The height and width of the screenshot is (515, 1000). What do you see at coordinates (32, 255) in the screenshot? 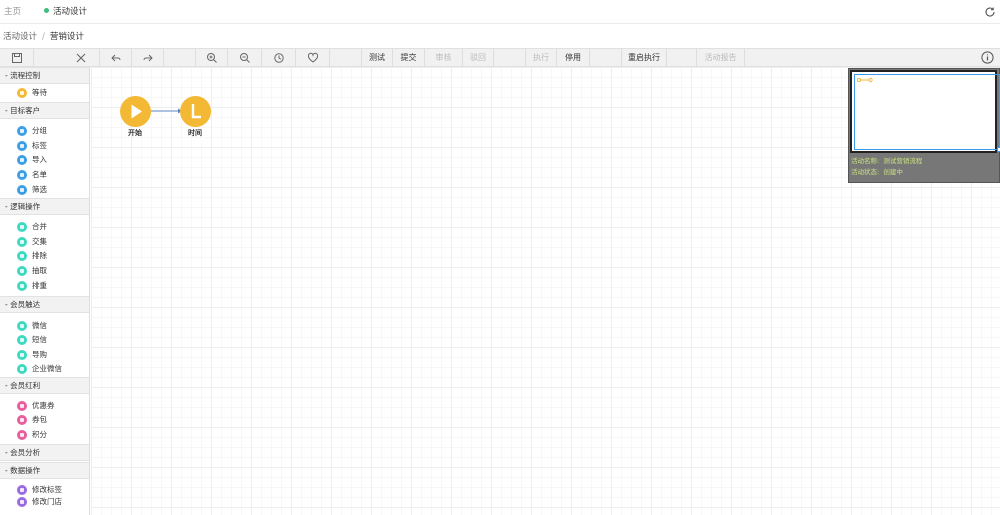
I see `sidebar-item-exclude: 排除` at bounding box center [32, 255].